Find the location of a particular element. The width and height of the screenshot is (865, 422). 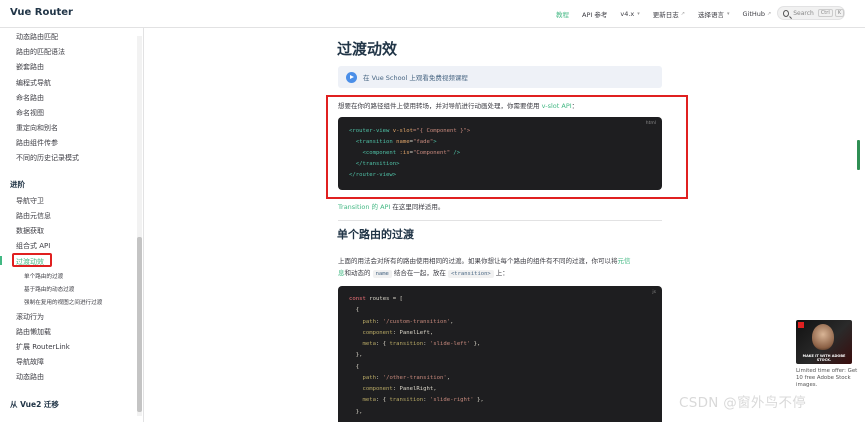

meta-link: 元信 is located at coordinates (624, 261).